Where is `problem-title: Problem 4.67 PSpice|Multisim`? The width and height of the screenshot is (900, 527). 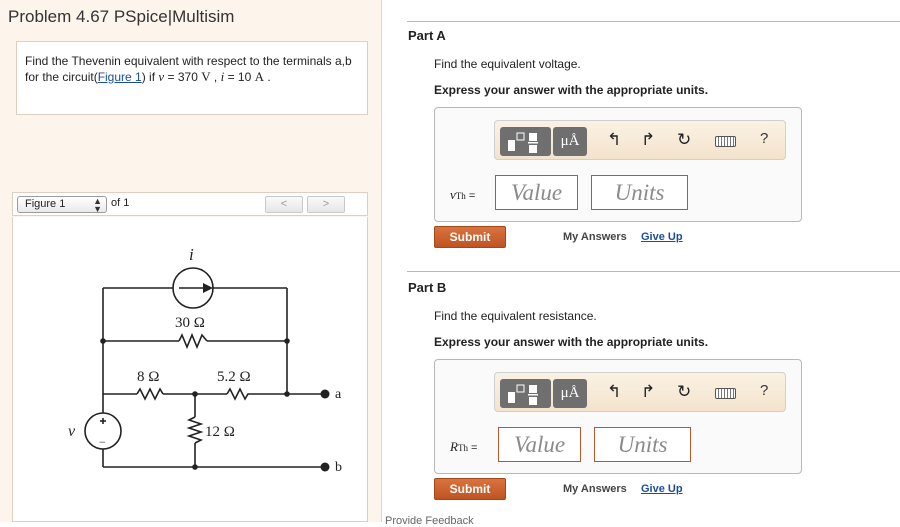
problem-title: Problem 4.67 PSpice|Multisim is located at coordinates (121, 16).